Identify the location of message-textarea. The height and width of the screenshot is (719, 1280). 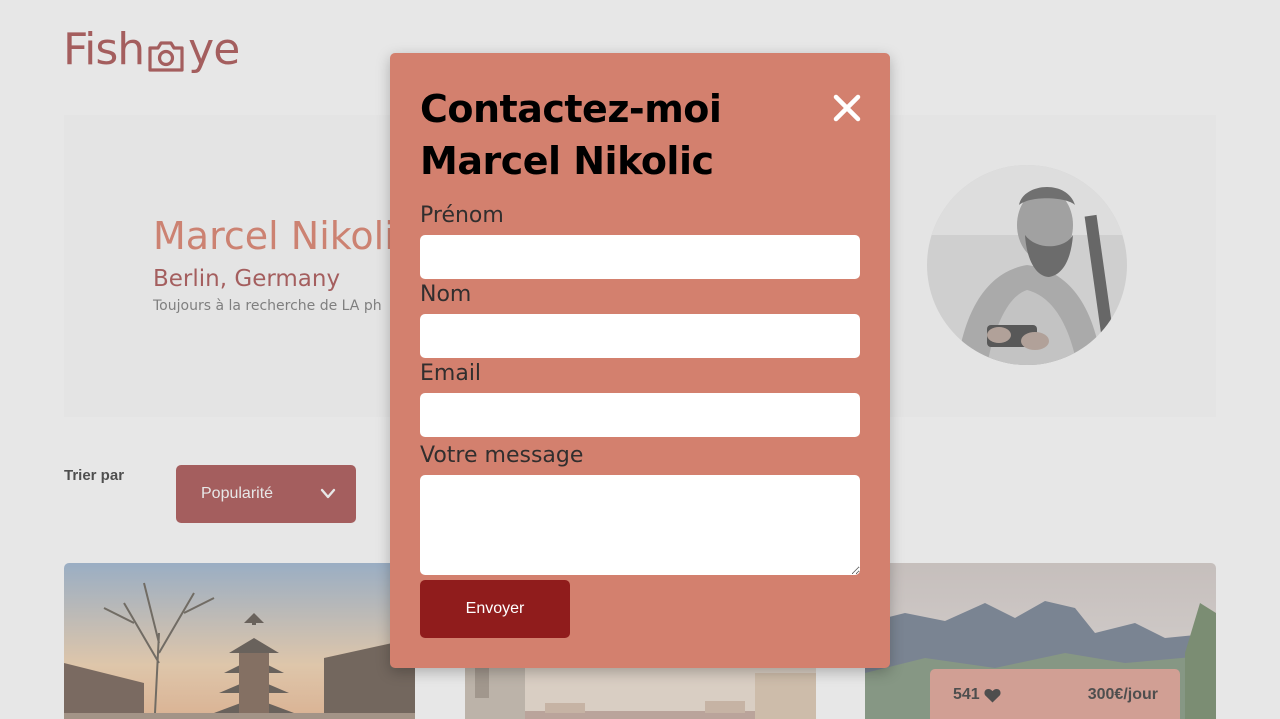
(640, 525).